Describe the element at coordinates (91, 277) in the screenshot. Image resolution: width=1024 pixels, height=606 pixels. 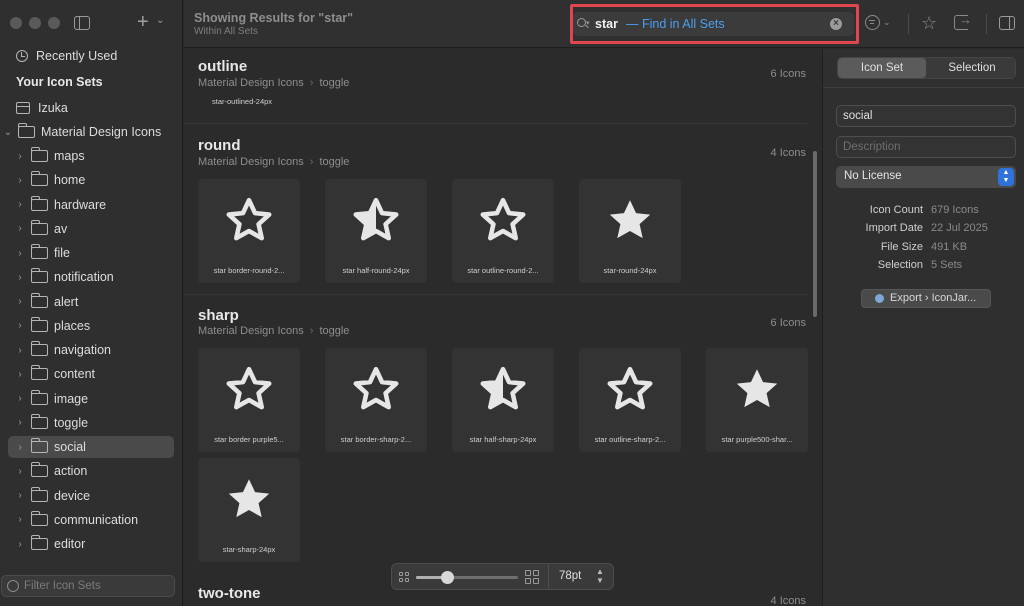
I see `sidebar-item-notification: › notification` at that location.